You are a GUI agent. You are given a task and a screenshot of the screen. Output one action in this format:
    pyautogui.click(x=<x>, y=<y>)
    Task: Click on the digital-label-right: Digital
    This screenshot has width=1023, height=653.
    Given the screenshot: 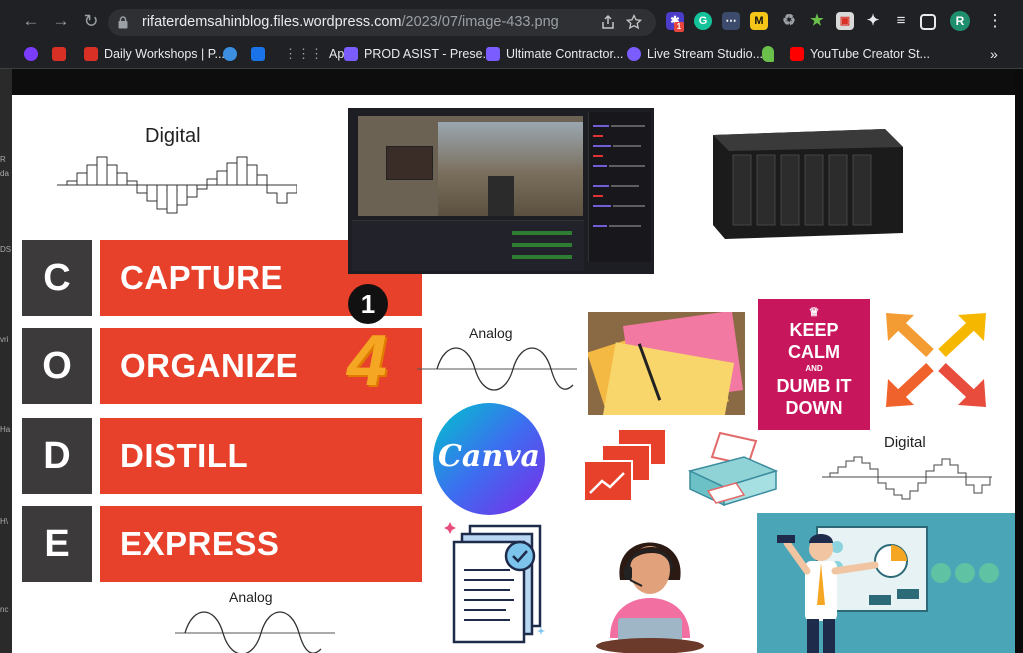 What is the action you would take?
    pyautogui.click(x=905, y=442)
    